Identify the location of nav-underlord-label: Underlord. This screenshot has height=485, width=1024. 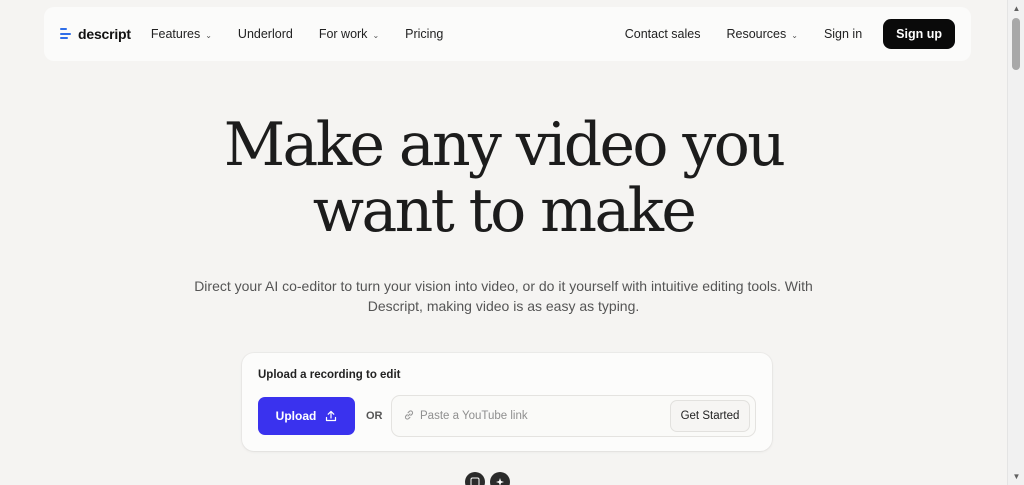
(265, 34).